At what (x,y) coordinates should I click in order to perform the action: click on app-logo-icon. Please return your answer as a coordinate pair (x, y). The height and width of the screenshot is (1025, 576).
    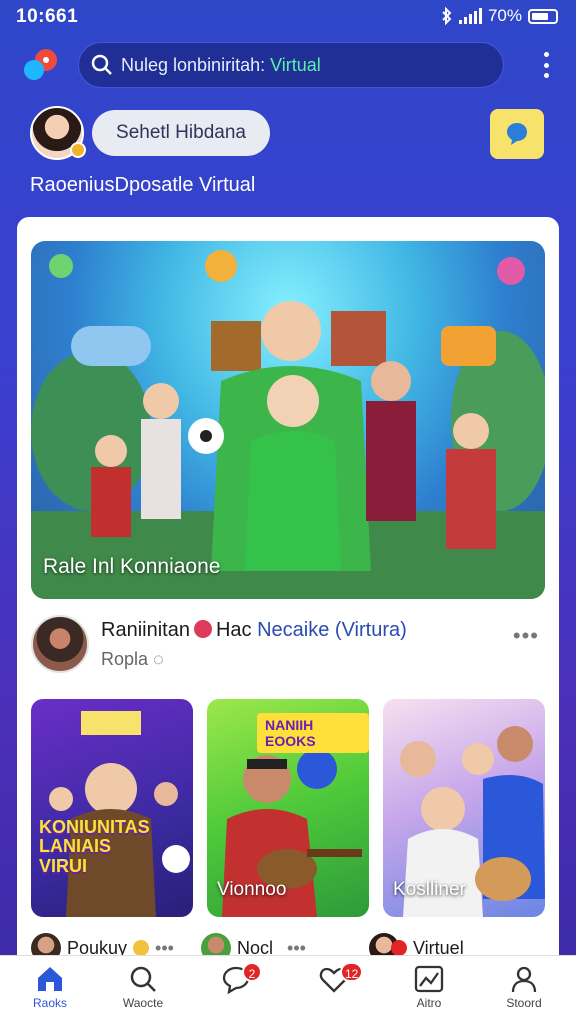
    Looking at the image, I should click on (40, 66).